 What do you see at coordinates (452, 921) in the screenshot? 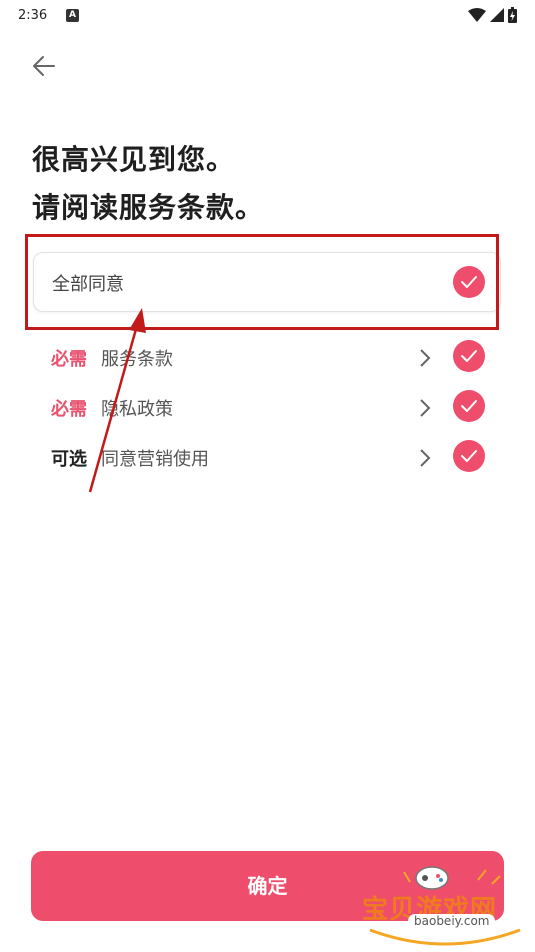
I see `watermark-url: baobeiy.com` at bounding box center [452, 921].